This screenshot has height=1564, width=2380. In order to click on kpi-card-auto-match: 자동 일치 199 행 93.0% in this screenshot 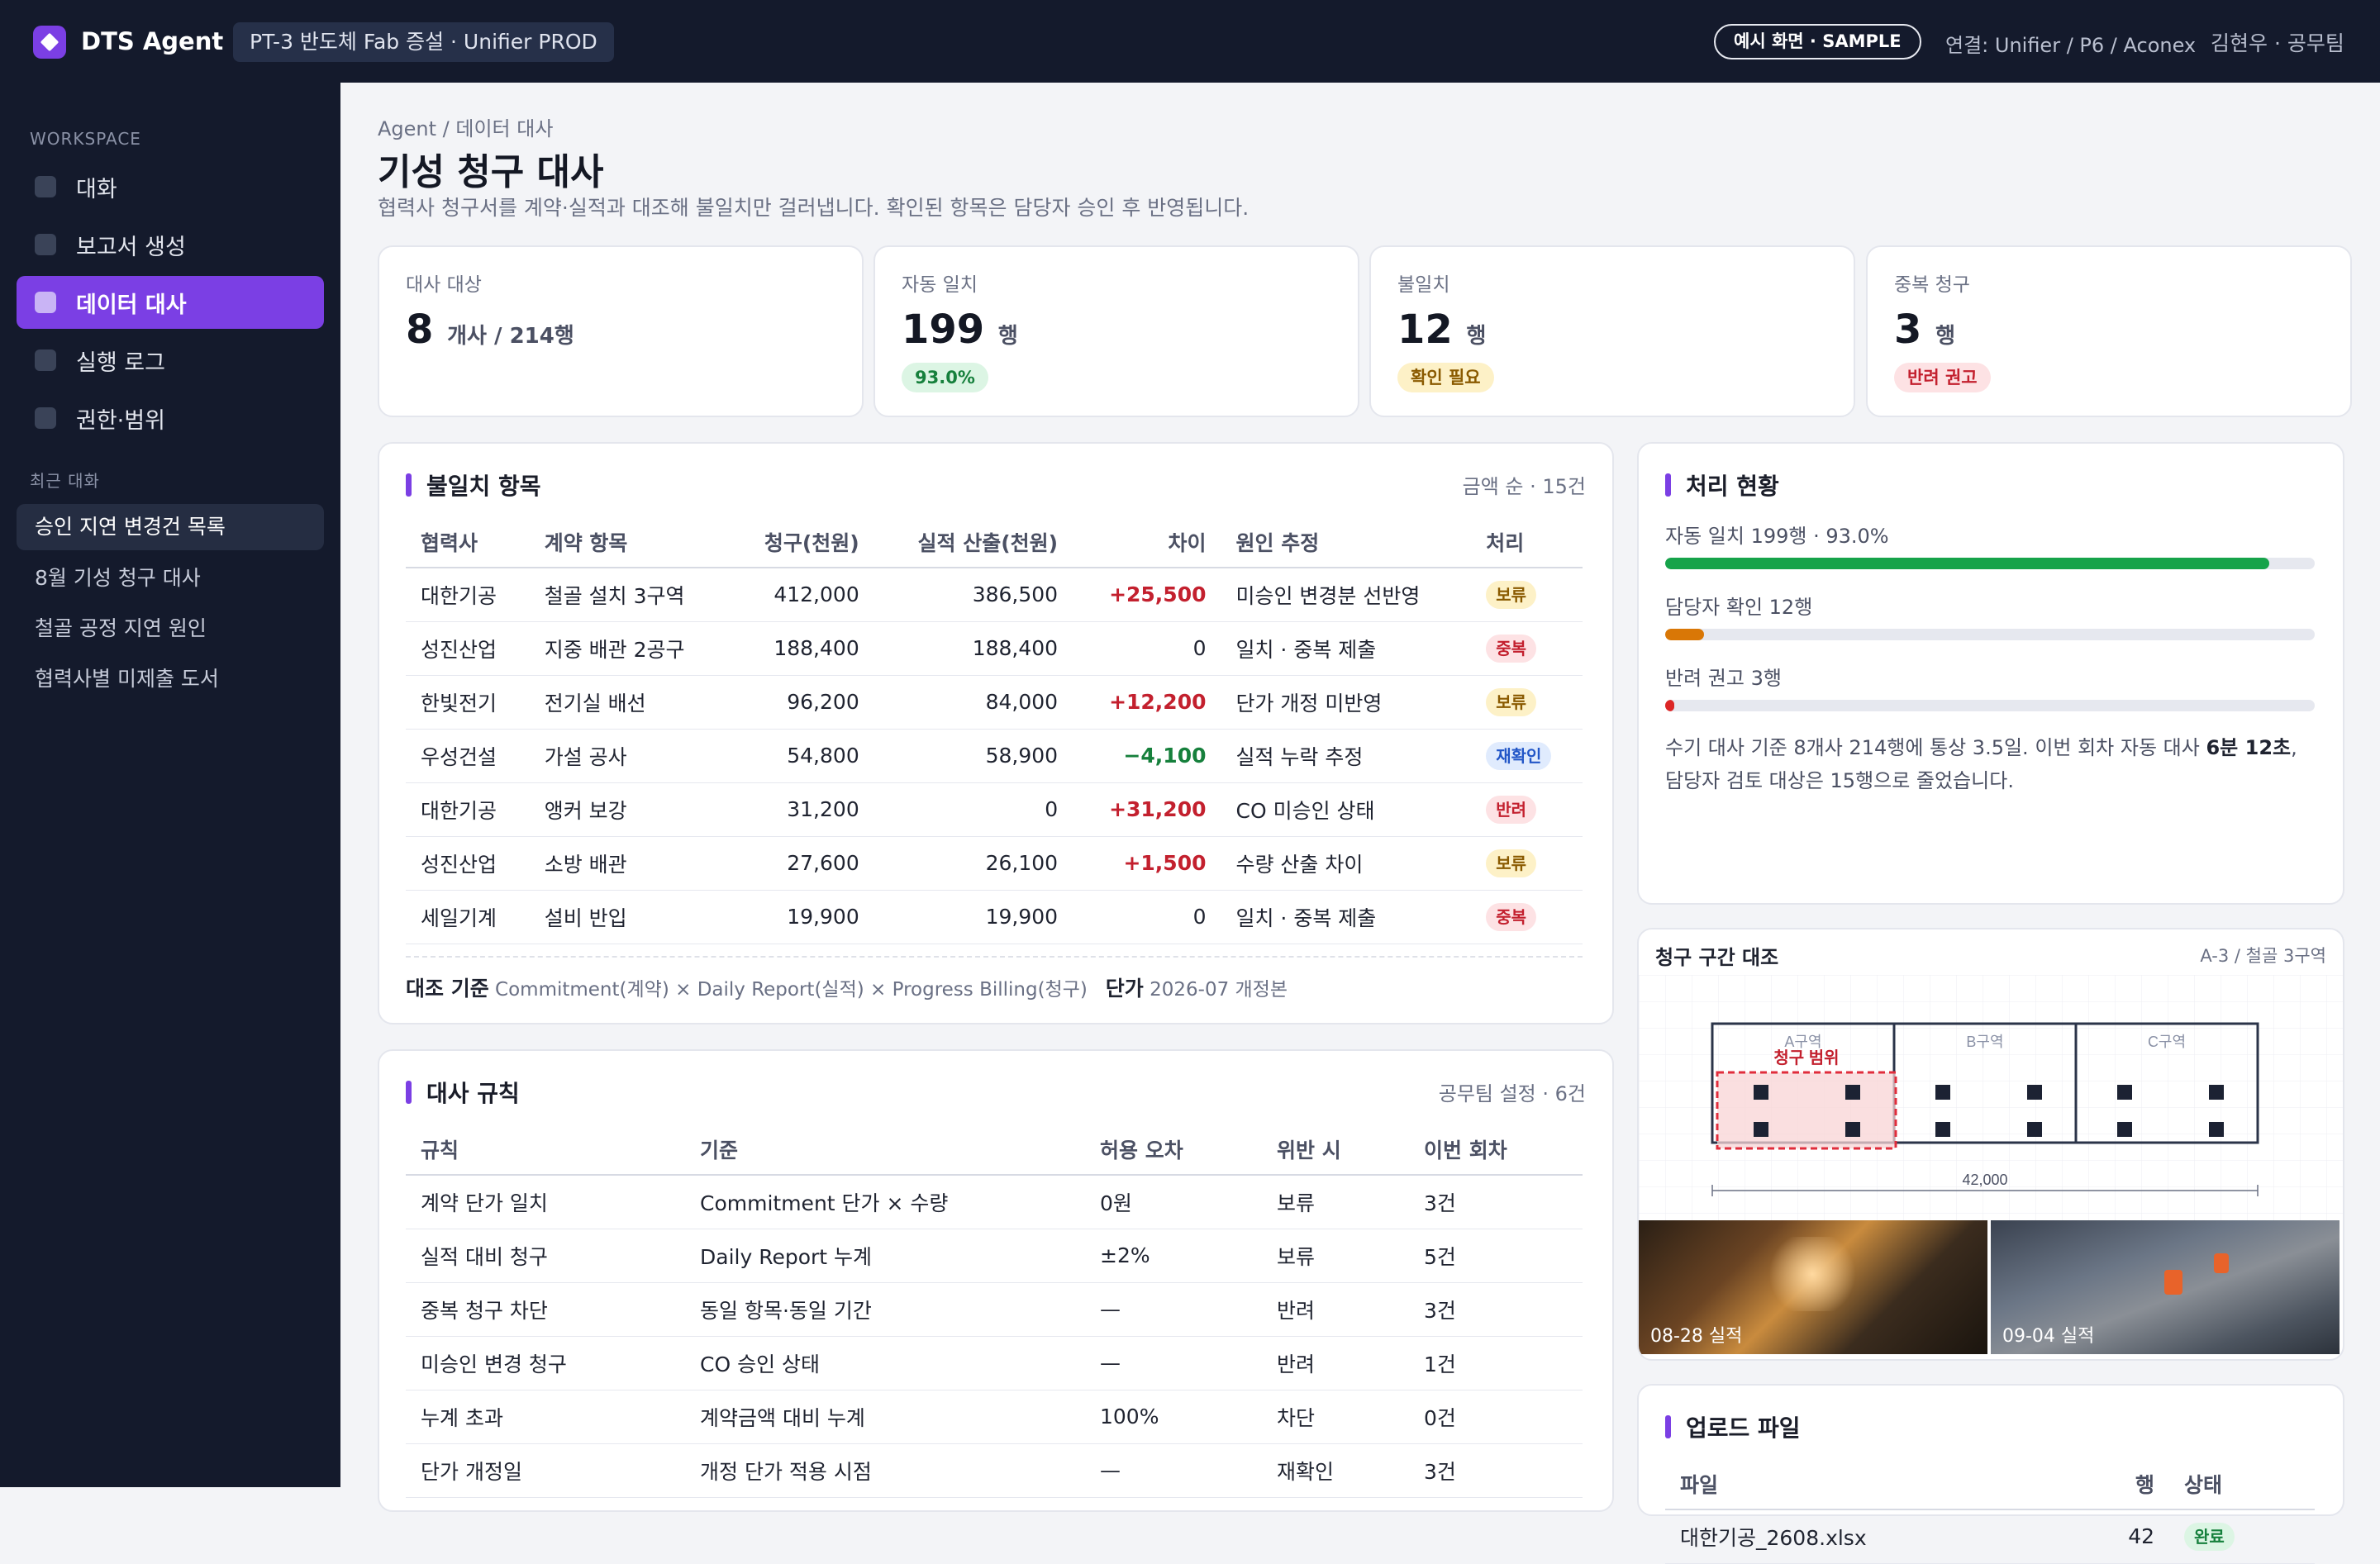, I will do `click(1116, 331)`.